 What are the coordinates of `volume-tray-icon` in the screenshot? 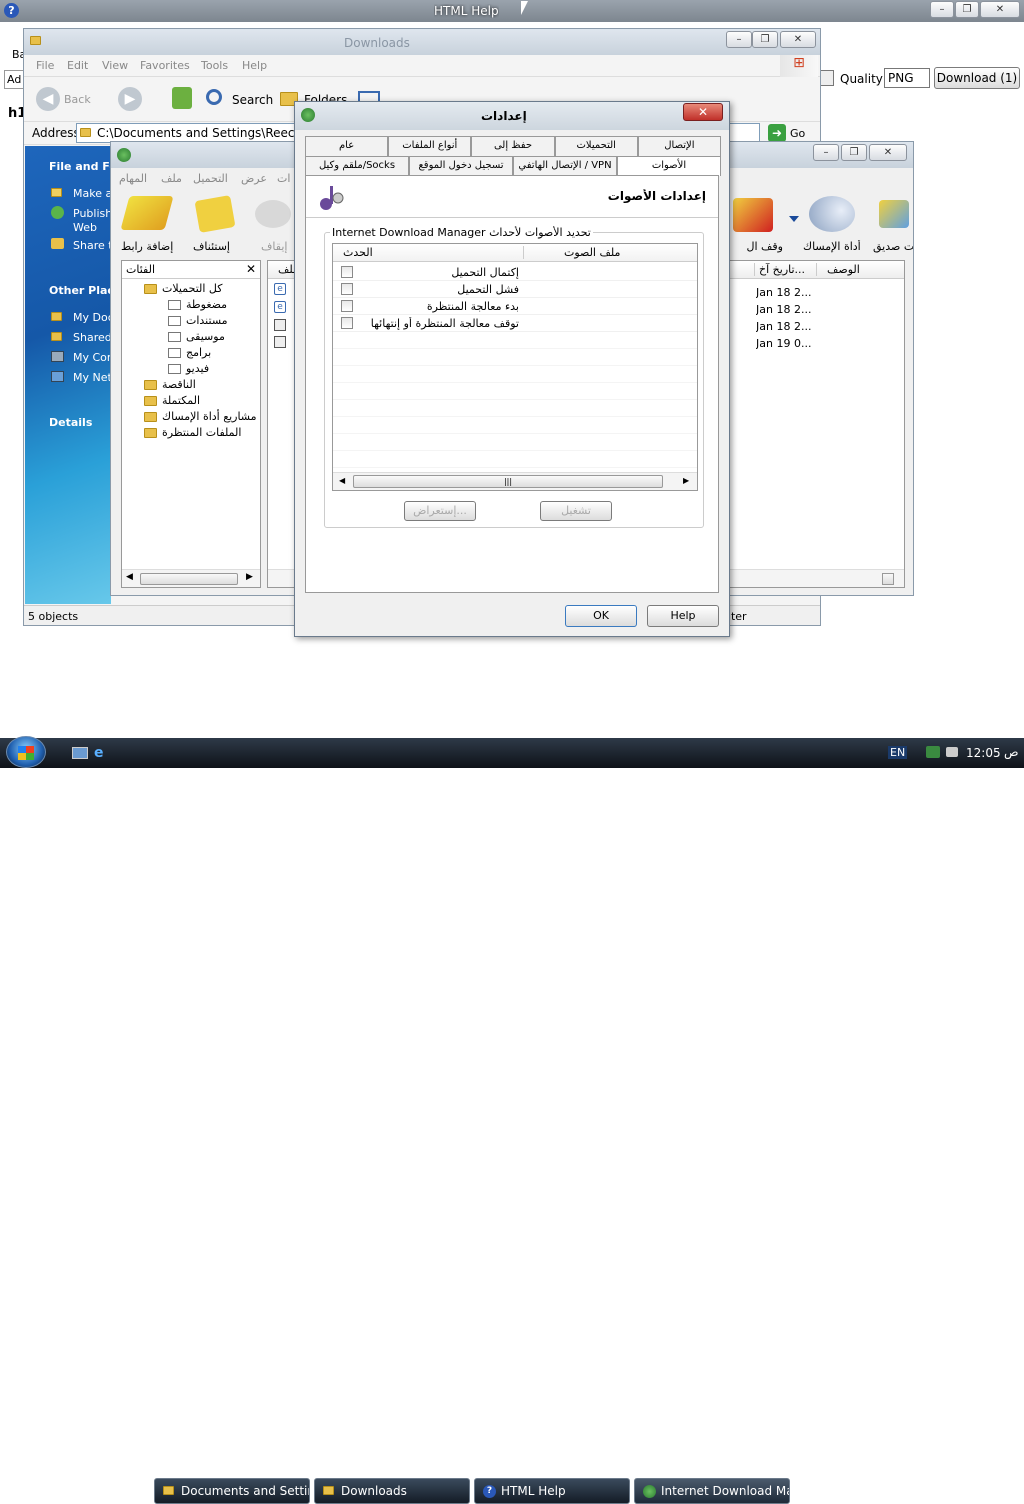 It's located at (952, 752).